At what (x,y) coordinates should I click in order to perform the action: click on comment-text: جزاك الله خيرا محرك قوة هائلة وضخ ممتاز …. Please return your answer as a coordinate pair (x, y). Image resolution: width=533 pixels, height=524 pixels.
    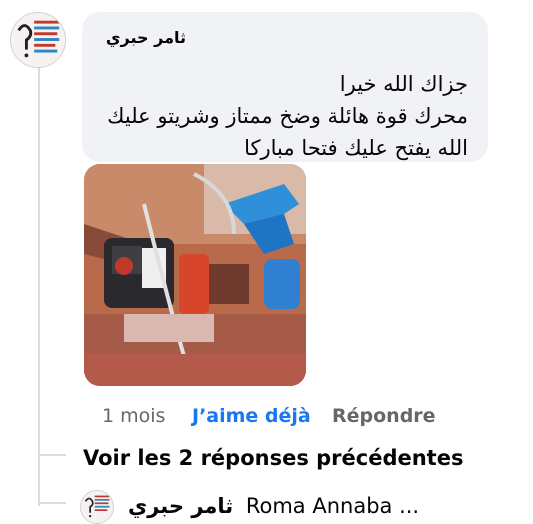
    Looking at the image, I should click on (283, 116).